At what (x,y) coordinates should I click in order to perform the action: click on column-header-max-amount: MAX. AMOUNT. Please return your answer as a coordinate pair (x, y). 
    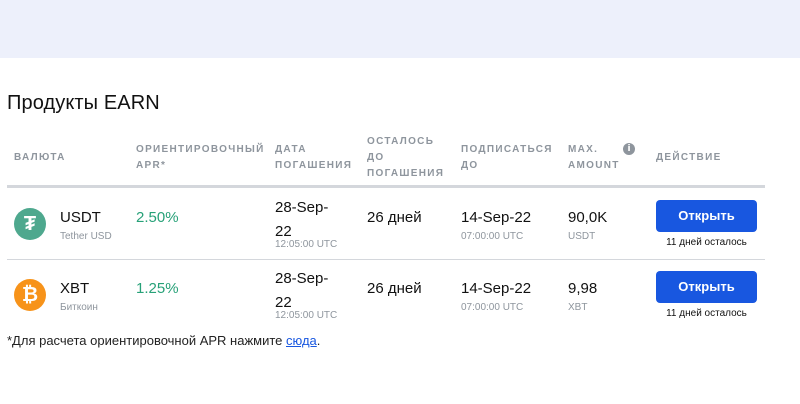
    Looking at the image, I should click on (594, 157).